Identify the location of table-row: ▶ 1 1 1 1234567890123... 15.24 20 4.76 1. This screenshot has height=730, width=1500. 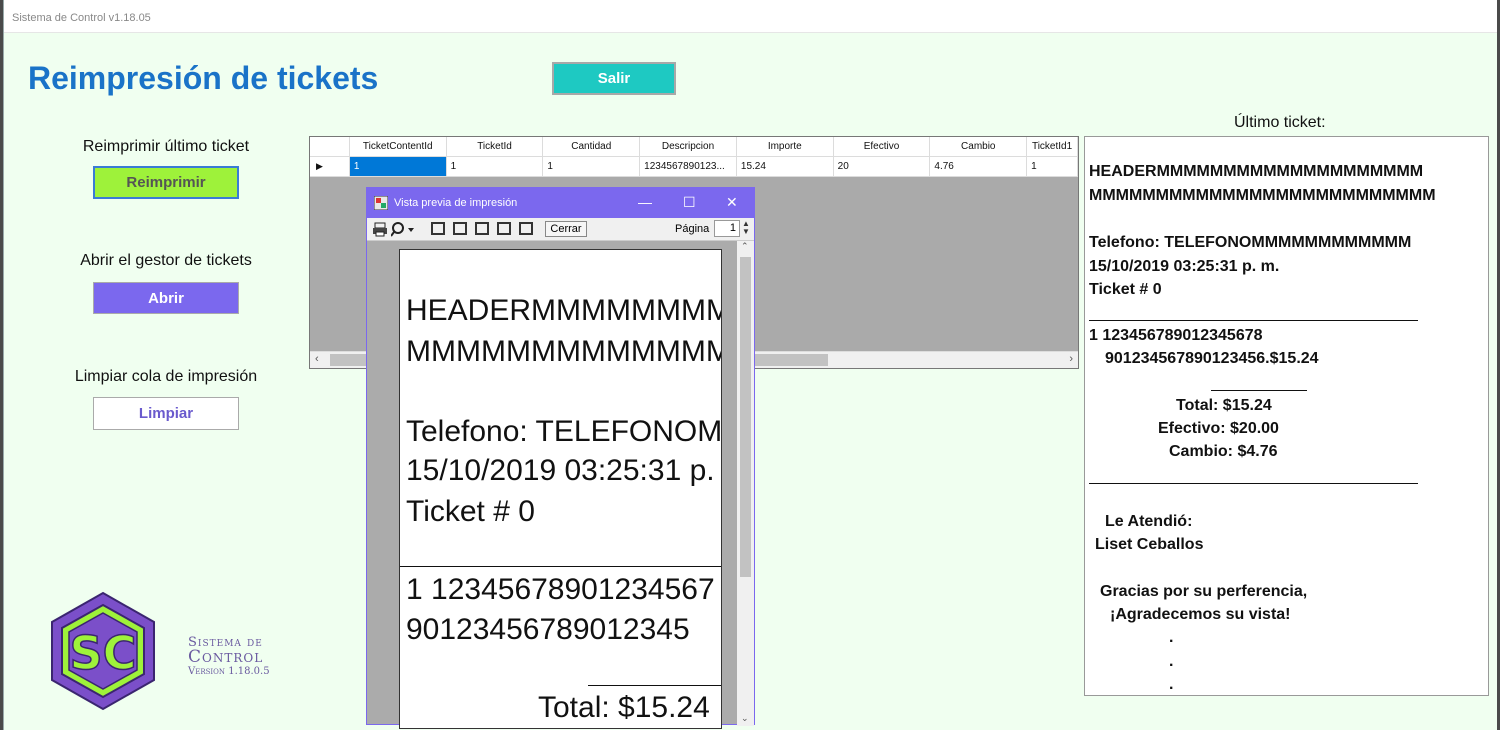
(694, 167).